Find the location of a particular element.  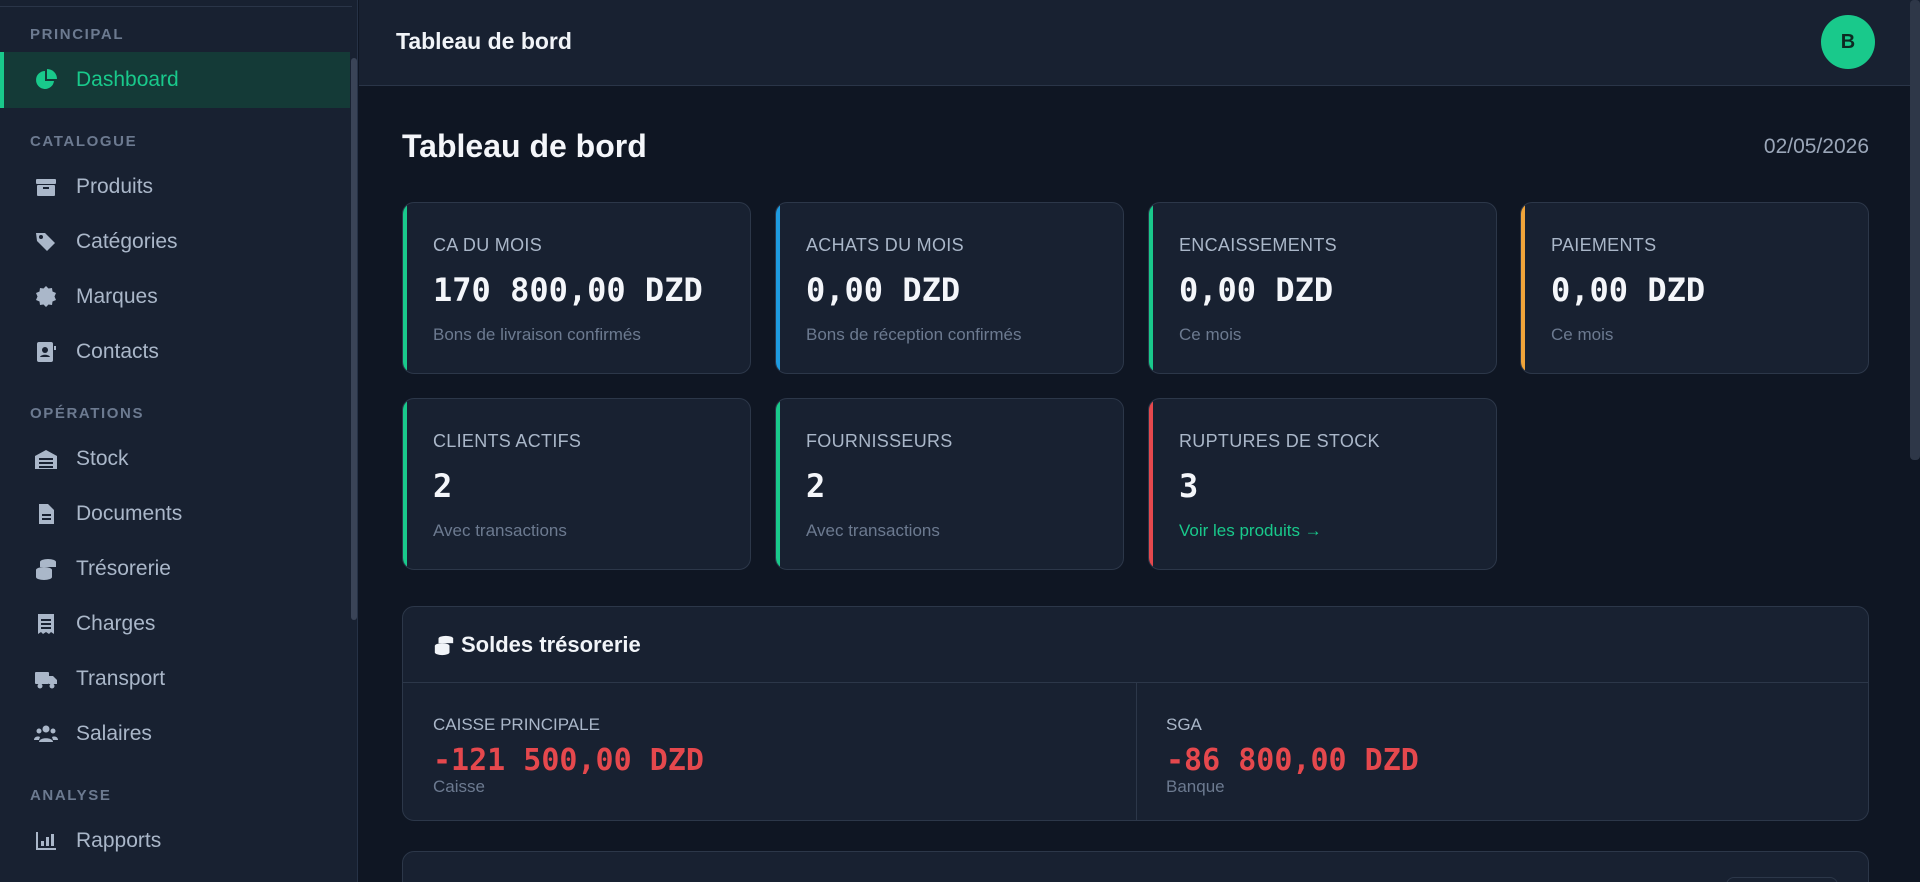

sidebar-item-tresorerie: Trésorerie is located at coordinates (175, 569).